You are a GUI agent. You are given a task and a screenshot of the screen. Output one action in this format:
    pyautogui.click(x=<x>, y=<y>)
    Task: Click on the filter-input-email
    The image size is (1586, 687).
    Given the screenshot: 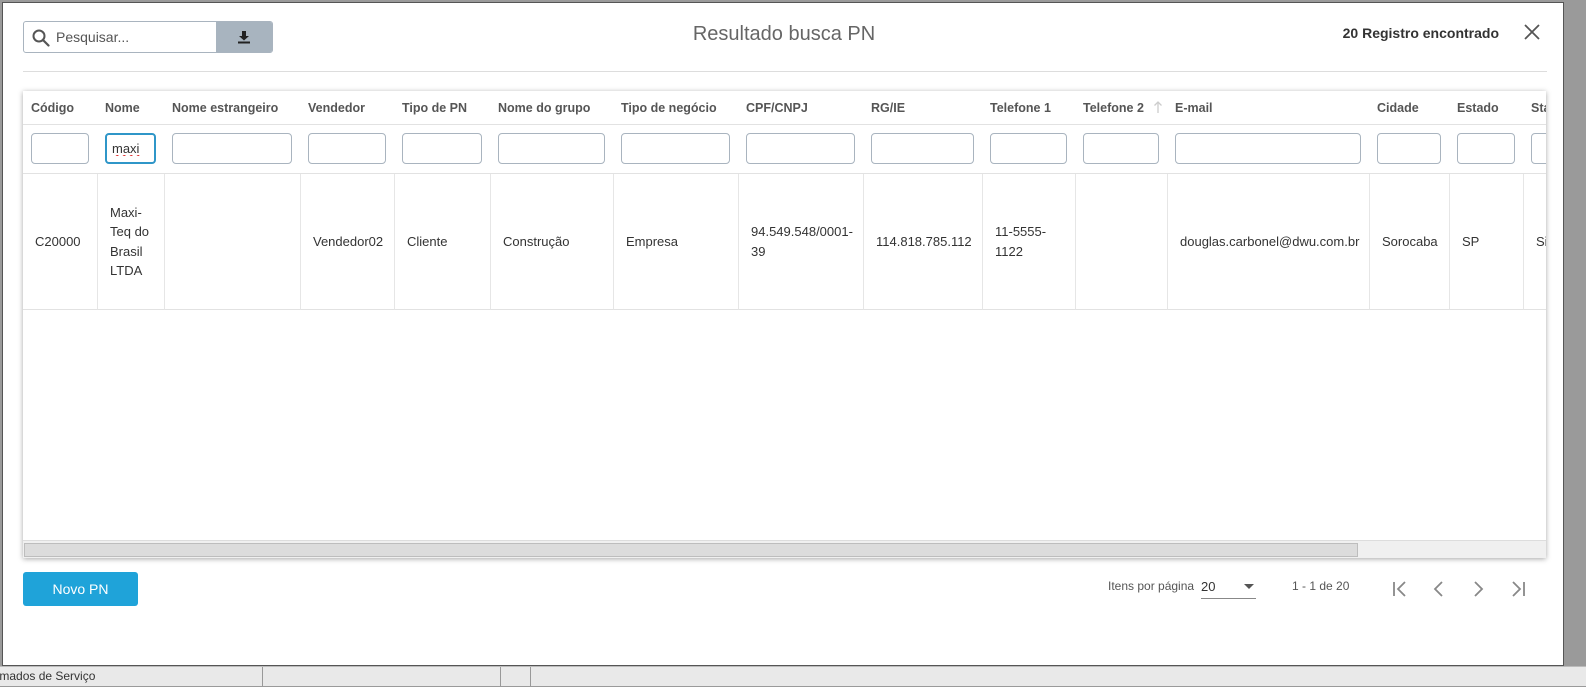 What is the action you would take?
    pyautogui.click(x=1268, y=148)
    